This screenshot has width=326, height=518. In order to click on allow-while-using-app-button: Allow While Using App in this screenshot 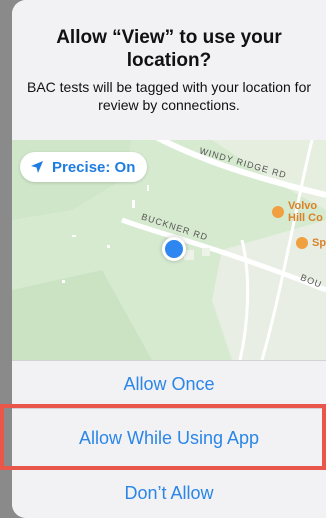, I will do `click(169, 438)`.